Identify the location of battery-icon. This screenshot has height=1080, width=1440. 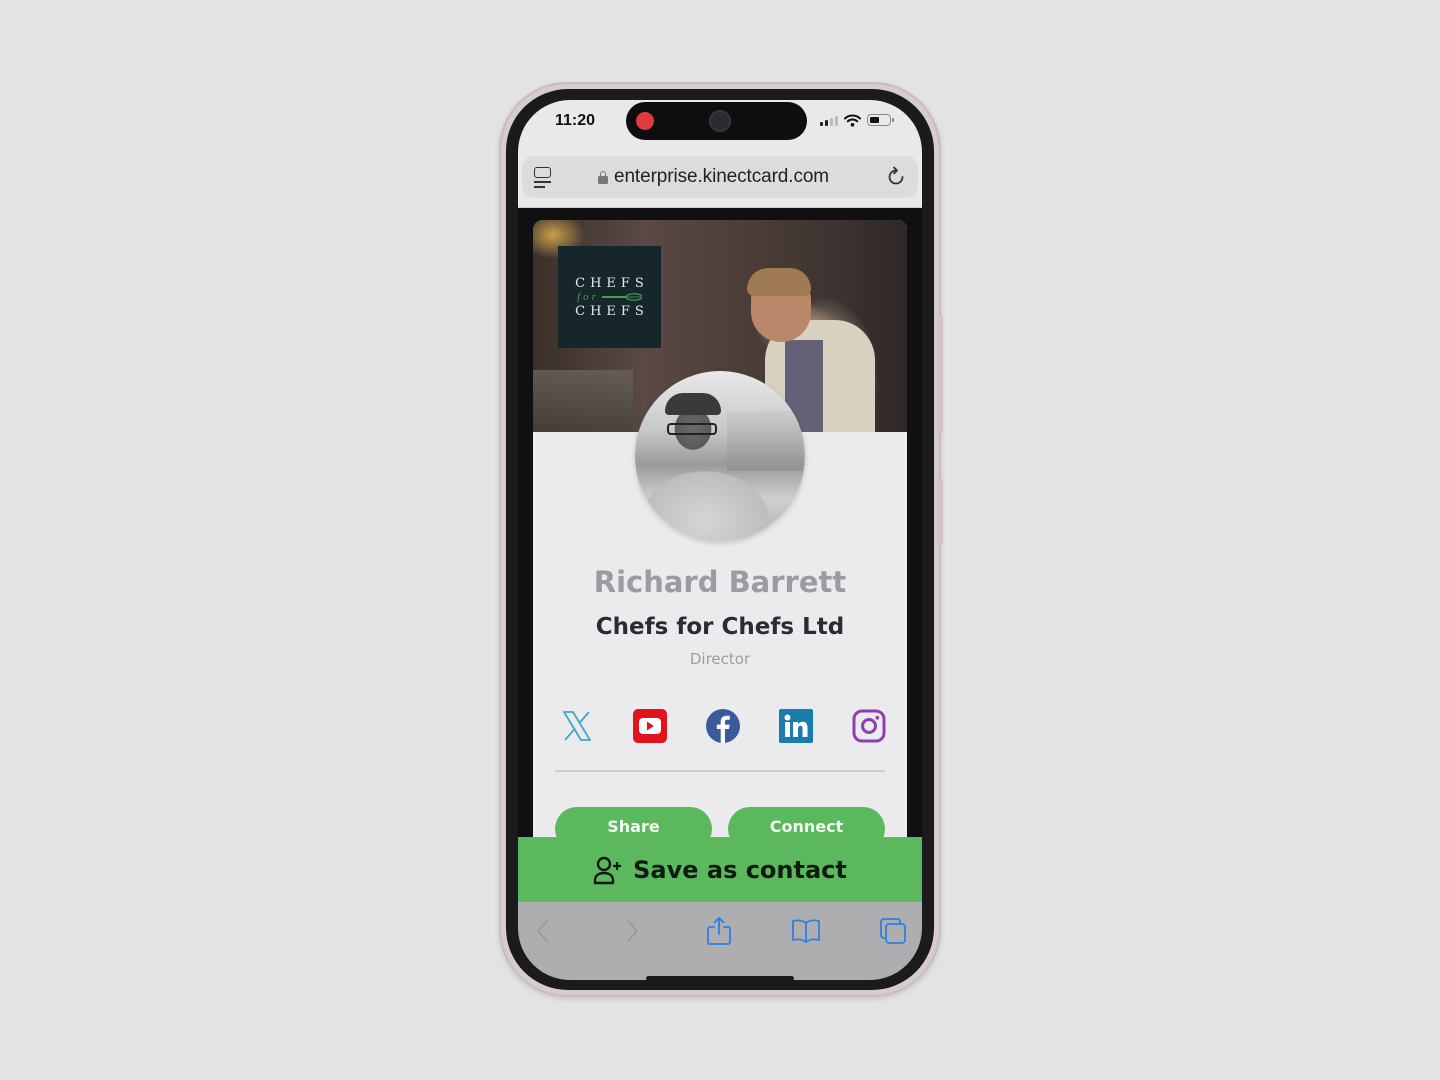
(880, 120).